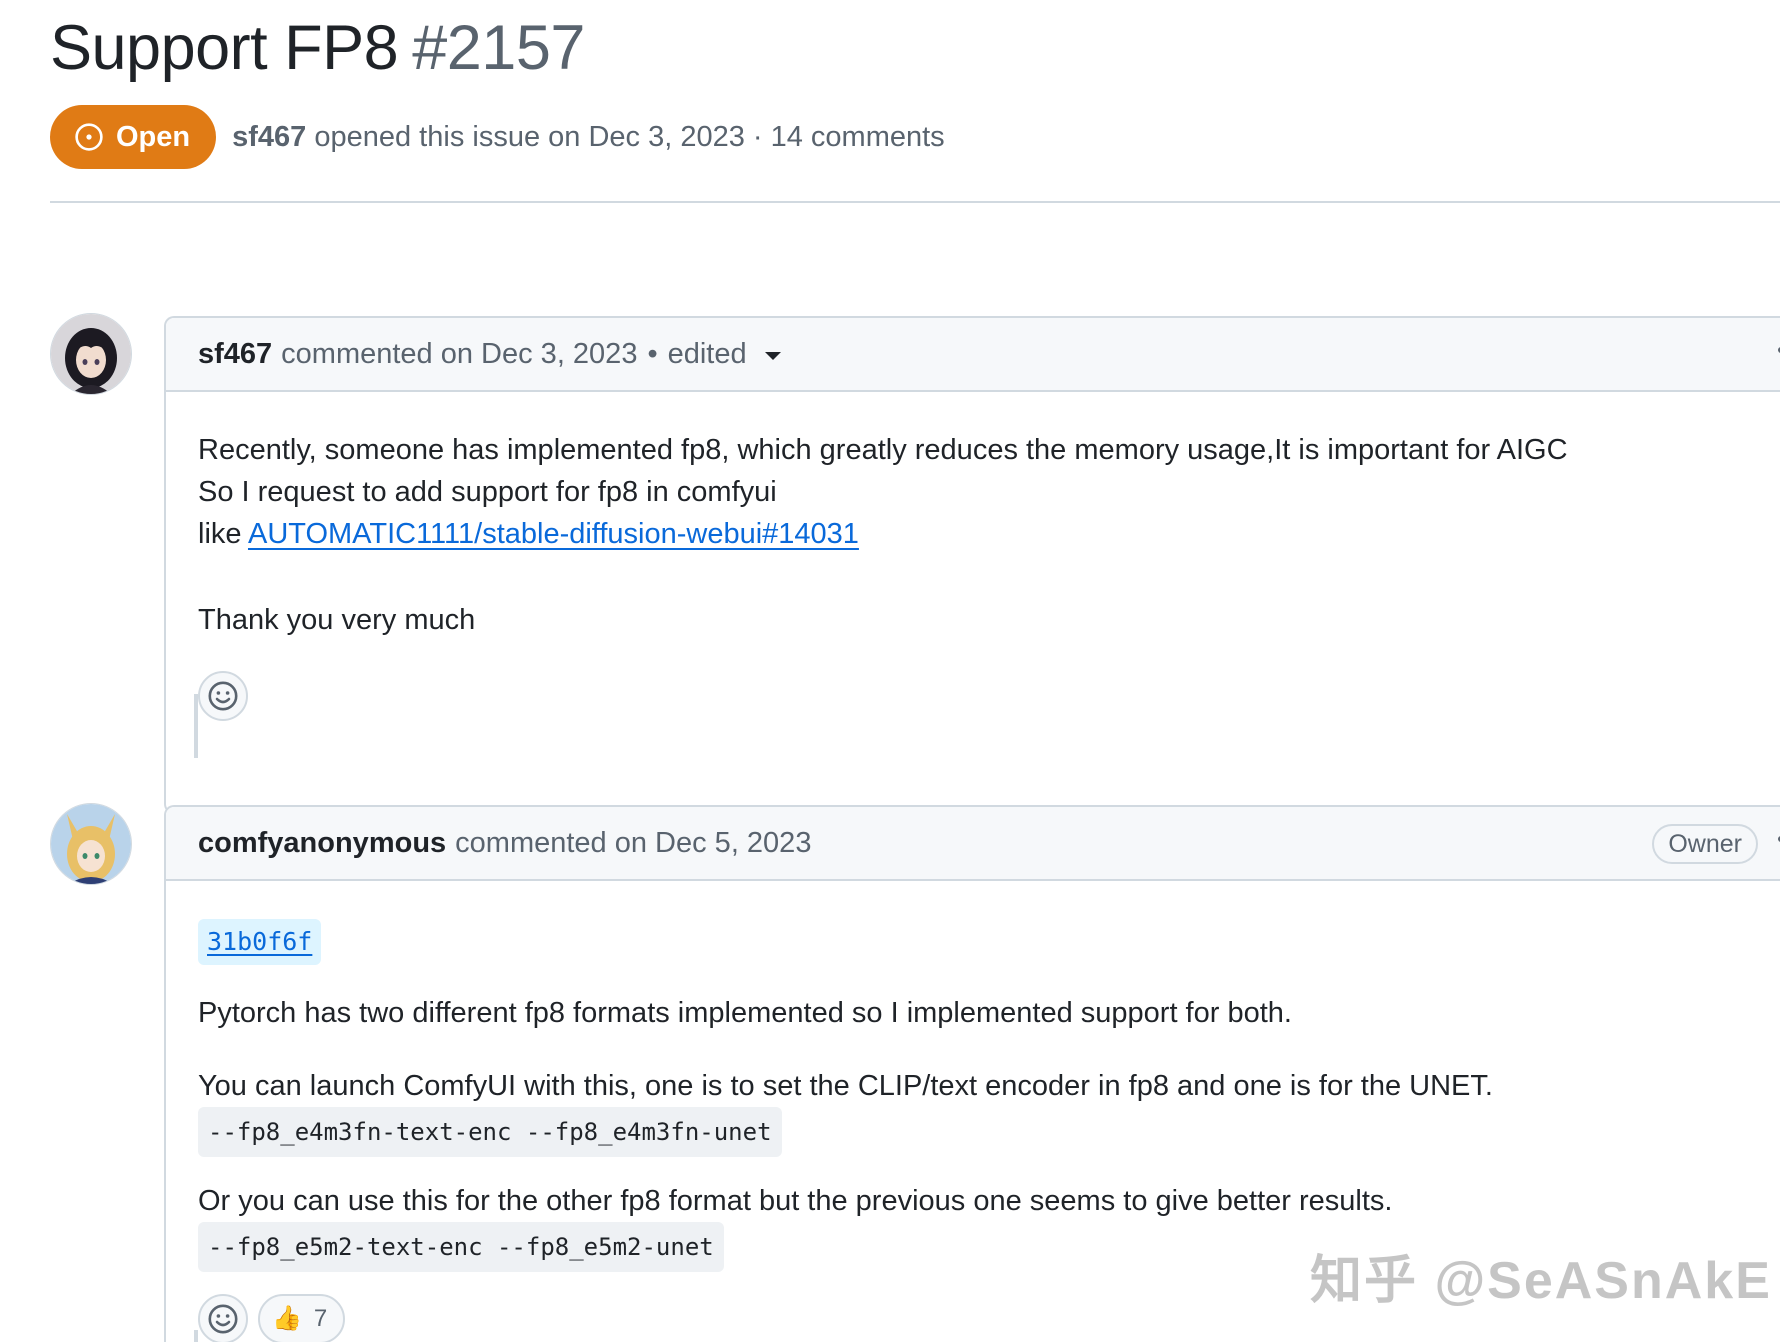 This screenshot has width=1780, height=1342. Describe the element at coordinates (498, 48) in the screenshot. I see `issue-number: #2157` at that location.